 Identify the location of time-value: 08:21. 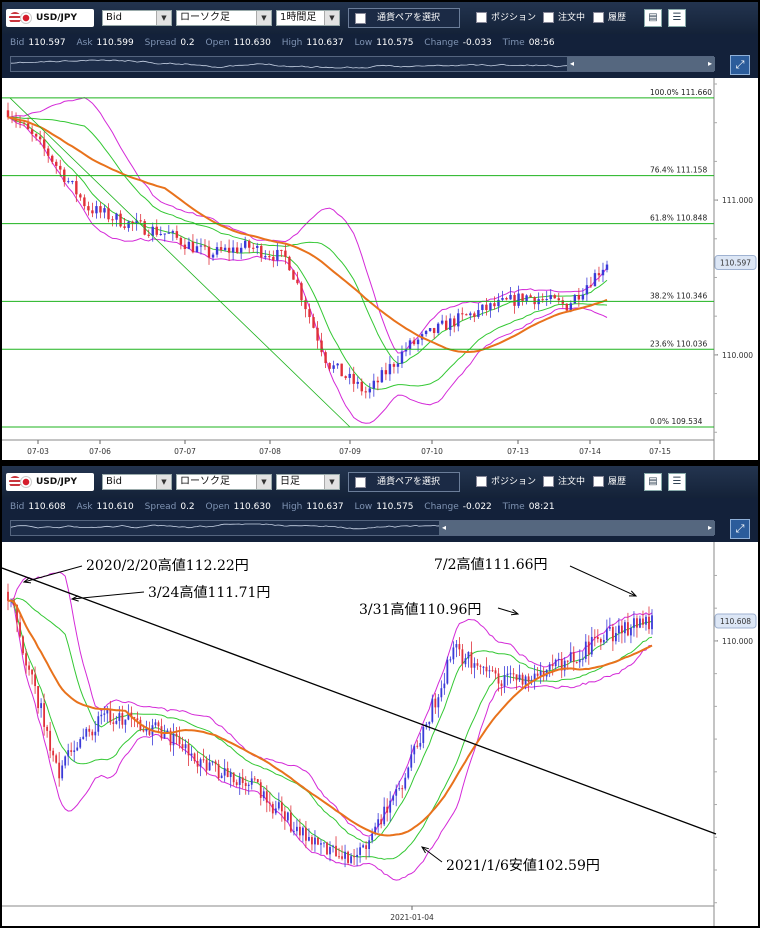
(541, 507).